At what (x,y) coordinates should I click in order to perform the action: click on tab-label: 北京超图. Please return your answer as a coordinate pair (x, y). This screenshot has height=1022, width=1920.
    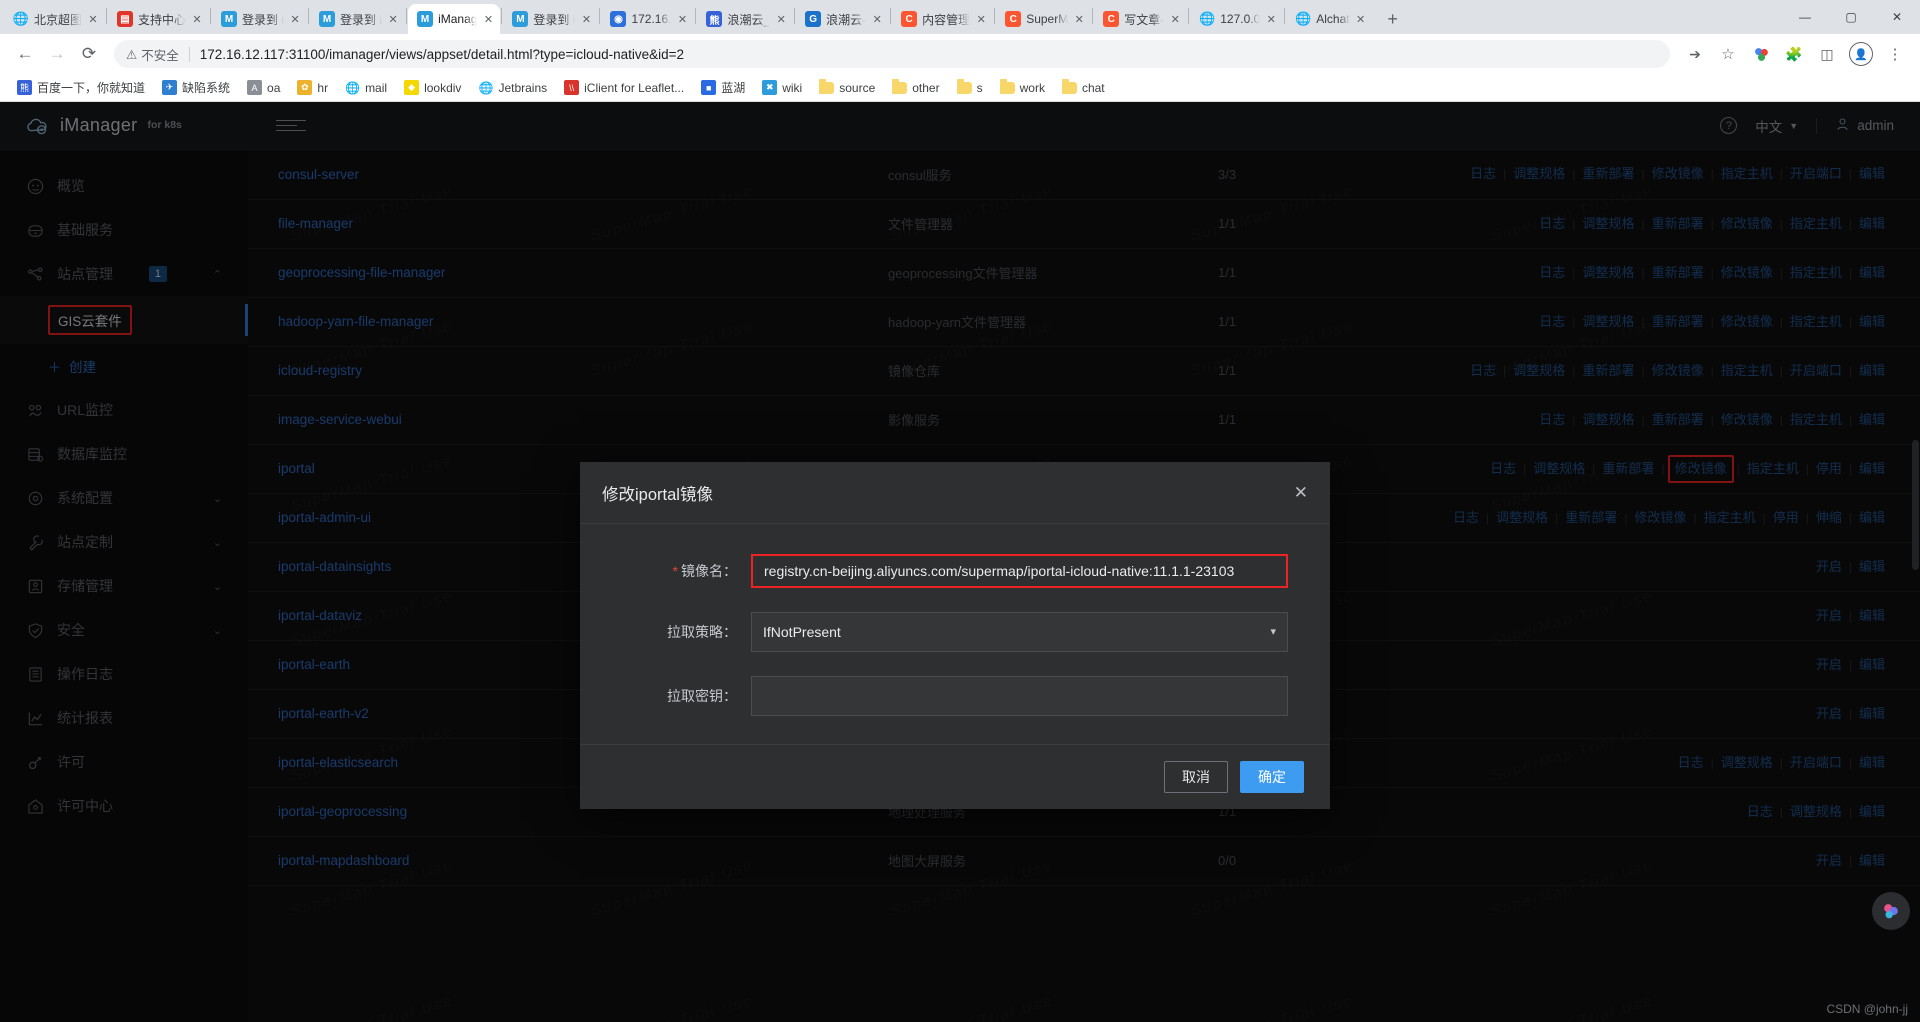
    Looking at the image, I should click on (58, 19).